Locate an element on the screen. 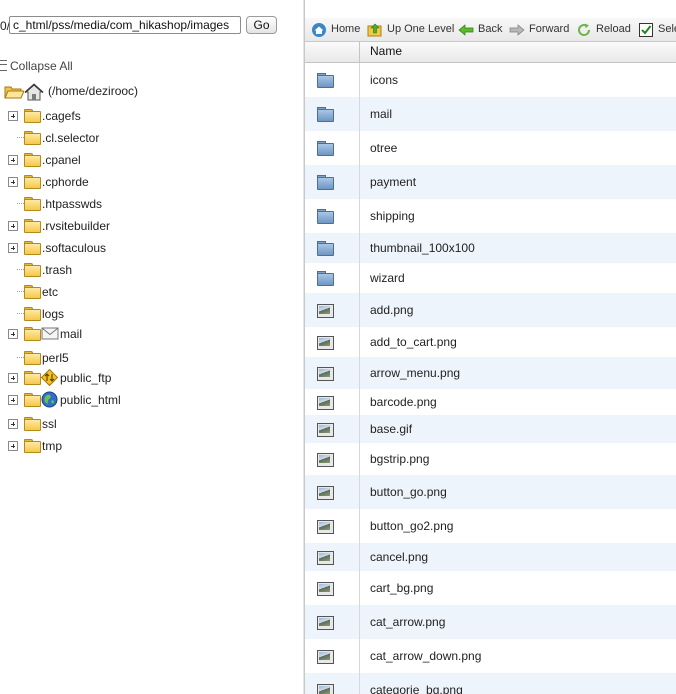  up-folder-icon is located at coordinates (374, 30).